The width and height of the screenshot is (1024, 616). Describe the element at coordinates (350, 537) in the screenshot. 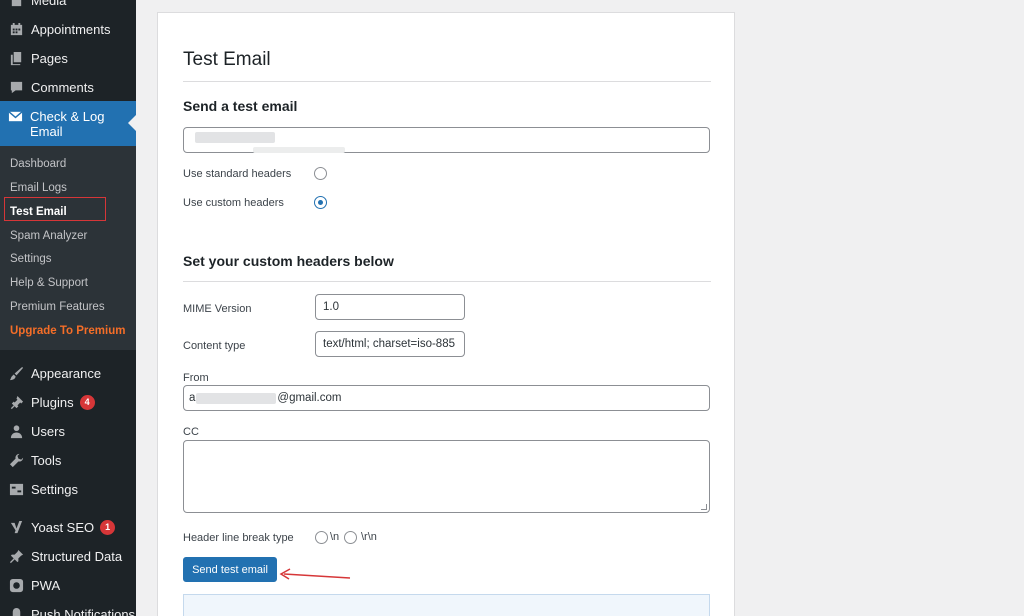

I see `line-break-rn-radio` at that location.